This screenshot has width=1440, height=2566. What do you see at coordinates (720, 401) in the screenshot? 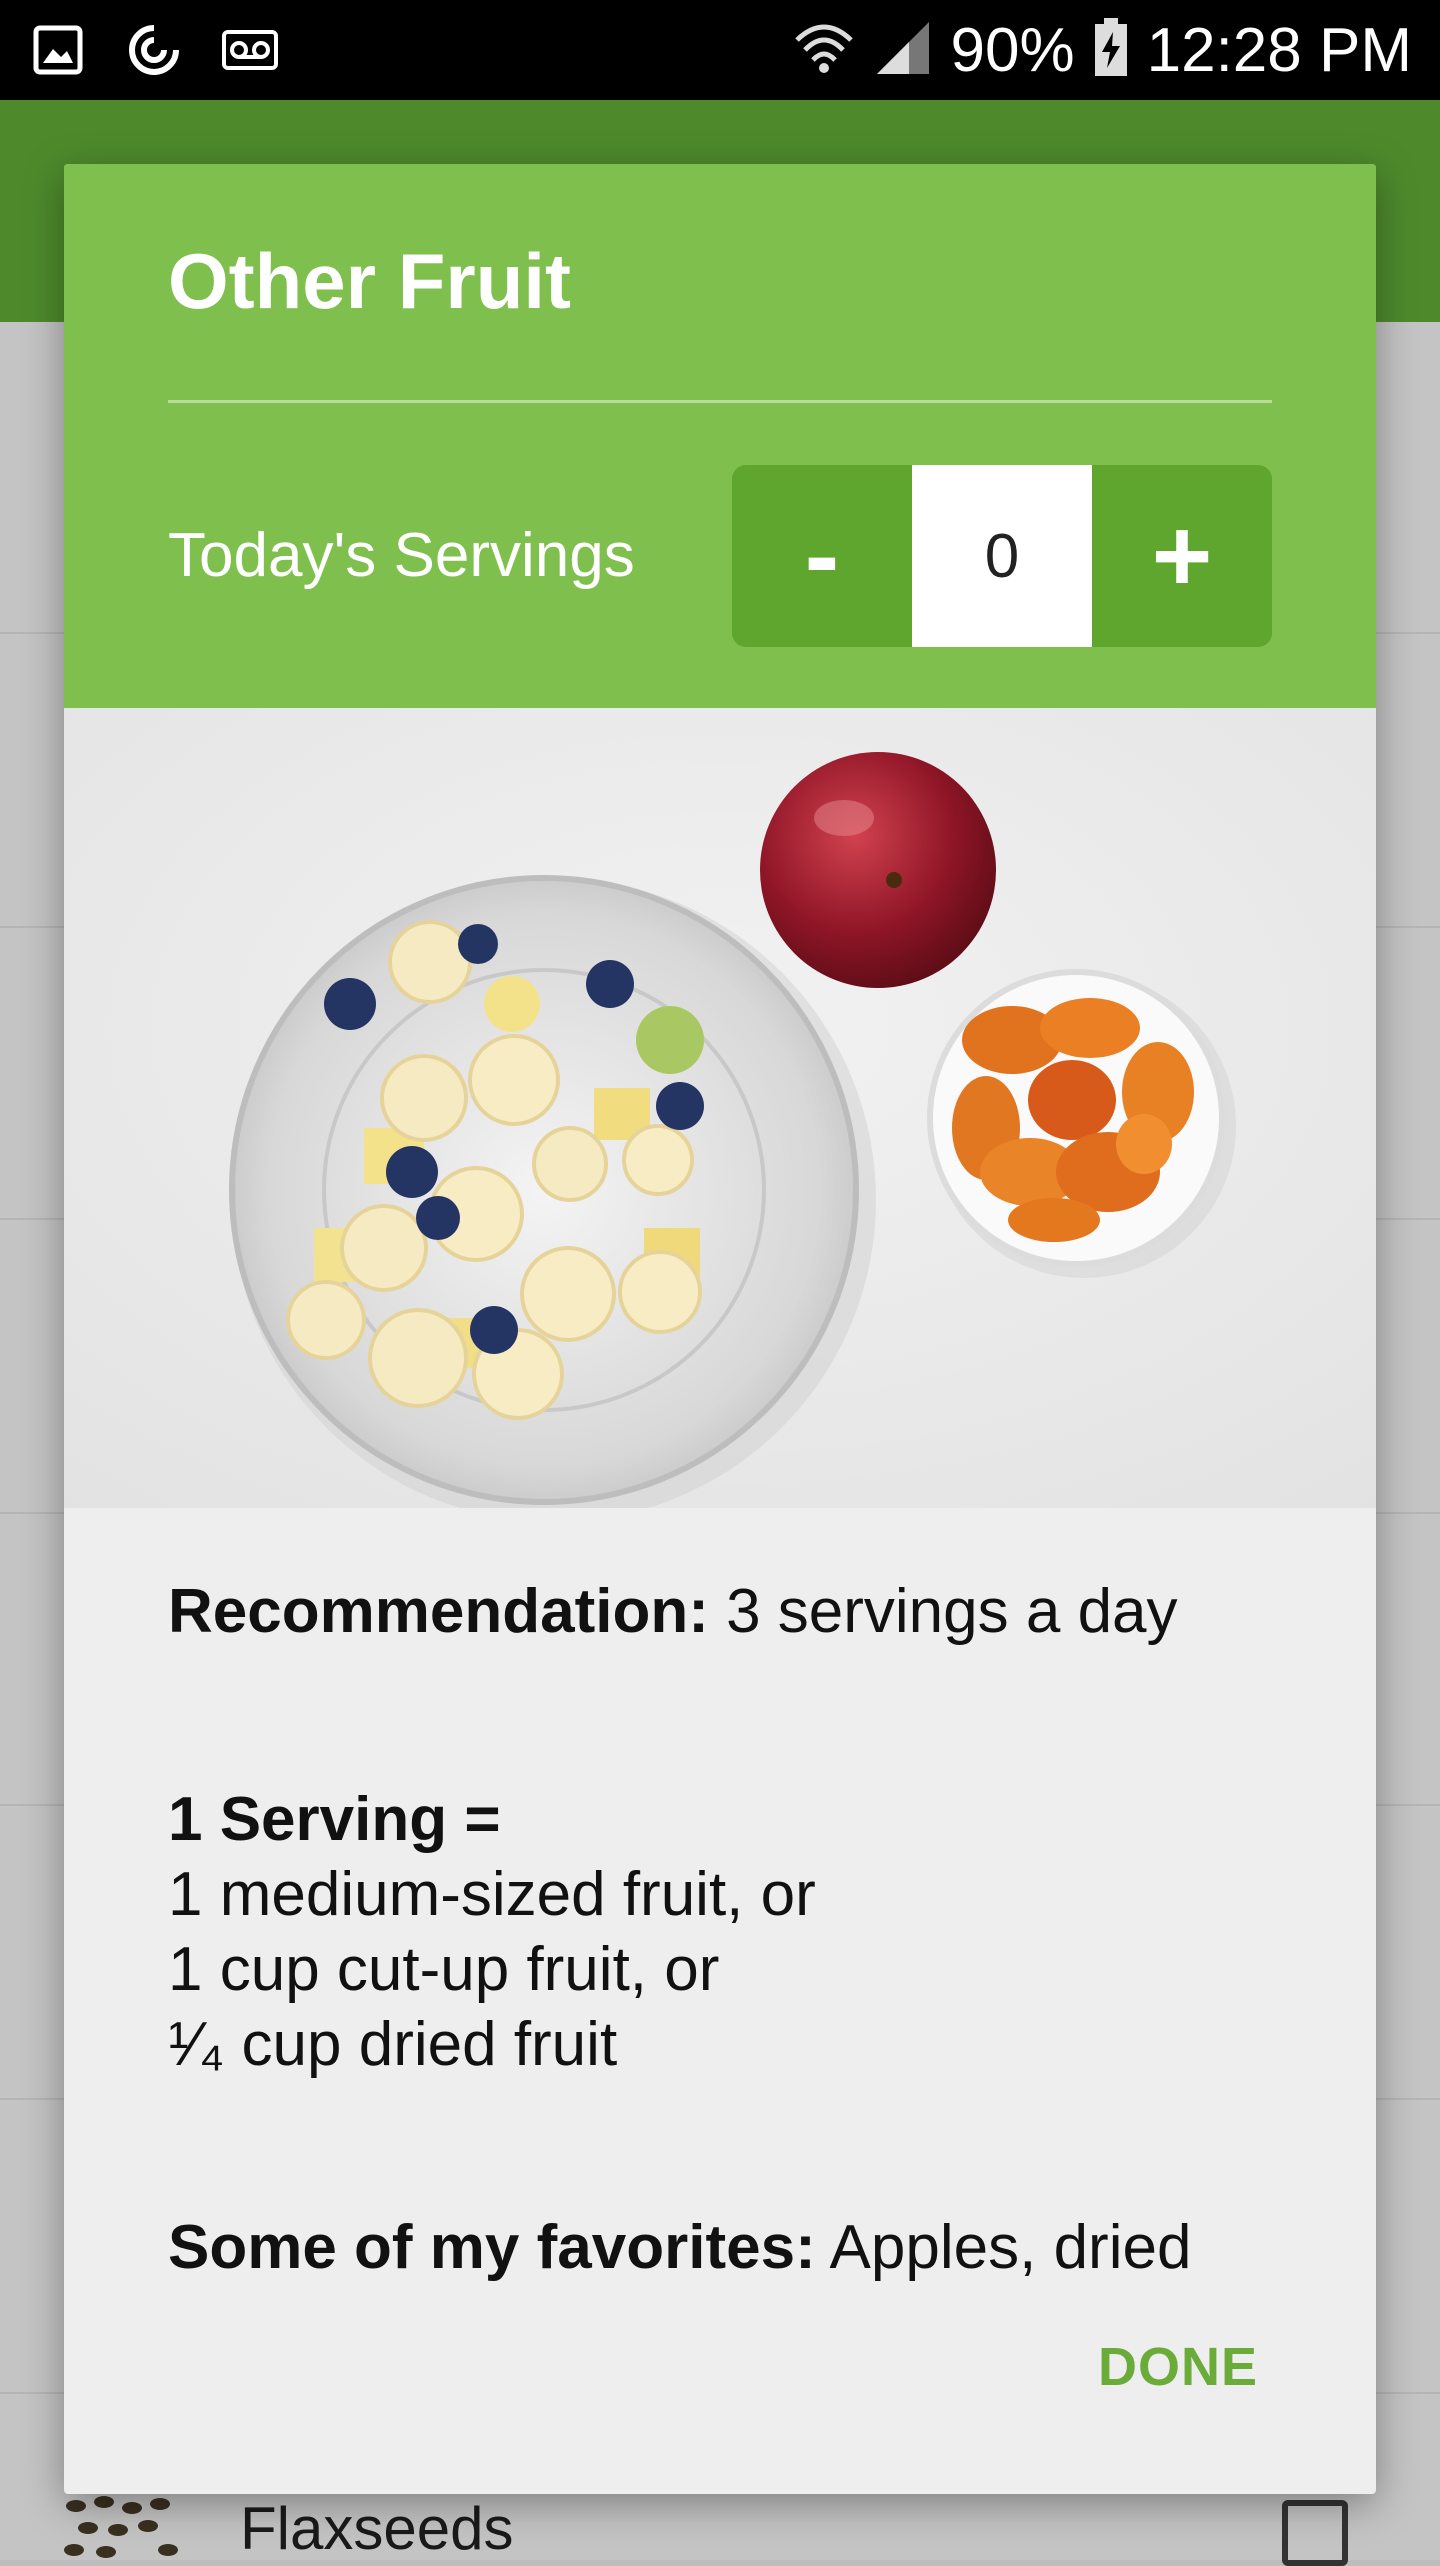
I see `header-divider` at bounding box center [720, 401].